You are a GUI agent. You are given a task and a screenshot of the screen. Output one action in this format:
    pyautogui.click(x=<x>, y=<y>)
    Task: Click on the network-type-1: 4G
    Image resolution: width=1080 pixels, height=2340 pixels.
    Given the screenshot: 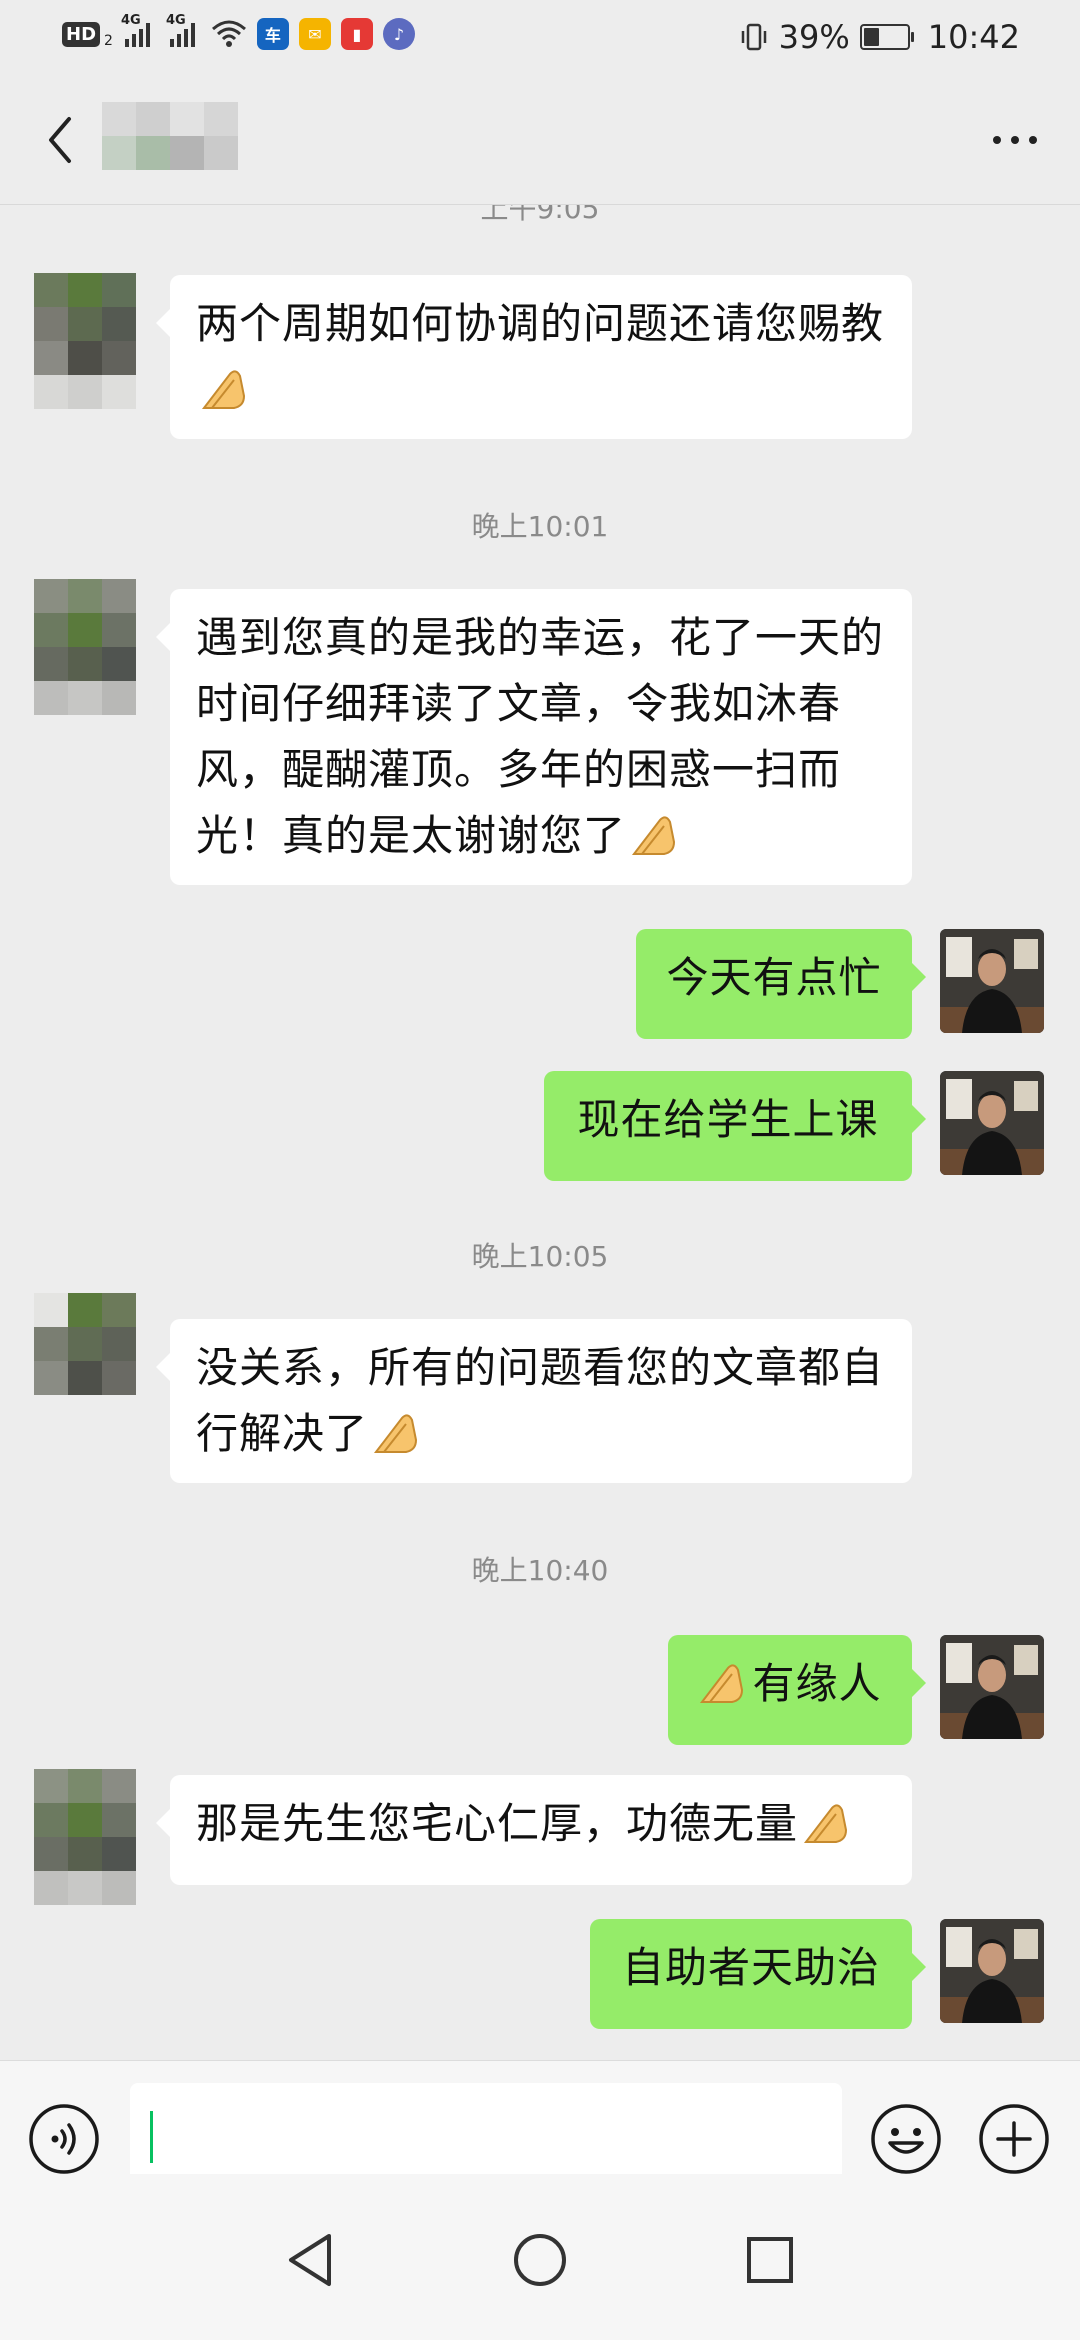 What is the action you would take?
    pyautogui.click(x=130, y=20)
    